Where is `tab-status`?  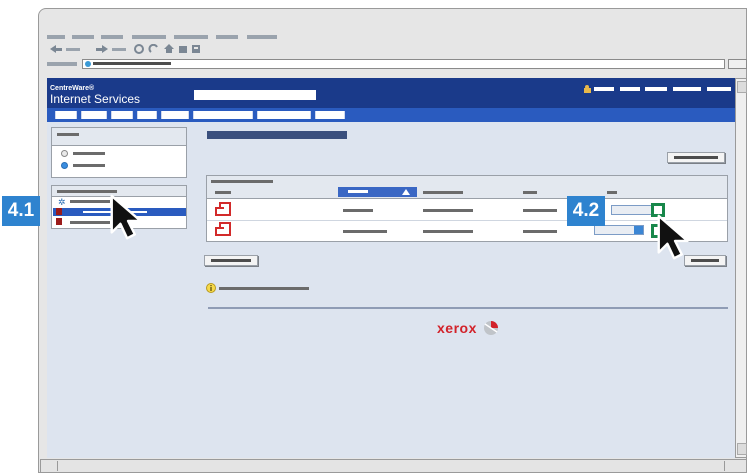 tab-status is located at coordinates (66, 115).